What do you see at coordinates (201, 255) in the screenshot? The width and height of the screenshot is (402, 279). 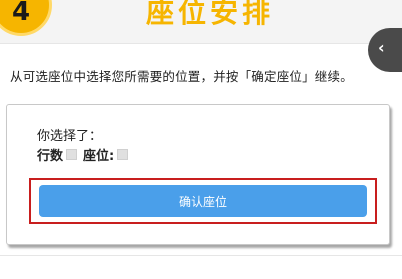 I see `divider` at bounding box center [201, 255].